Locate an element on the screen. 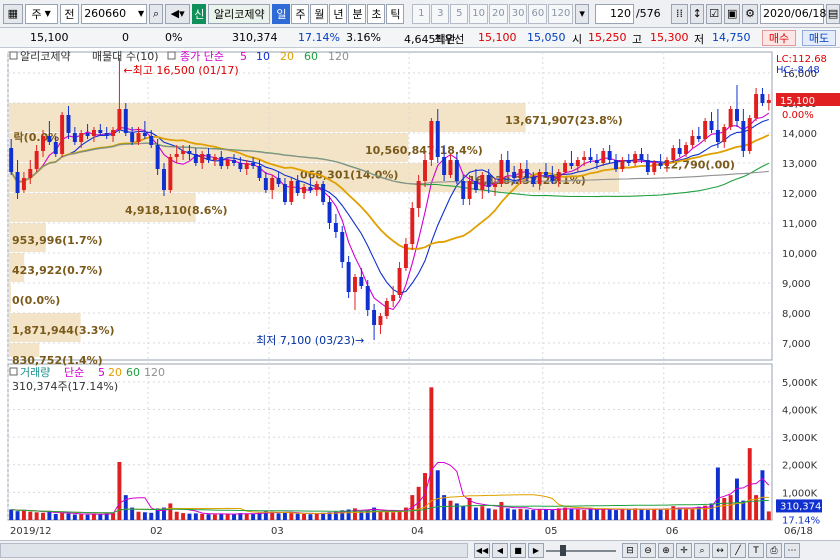  more-icon: ⋯ is located at coordinates (792, 550).